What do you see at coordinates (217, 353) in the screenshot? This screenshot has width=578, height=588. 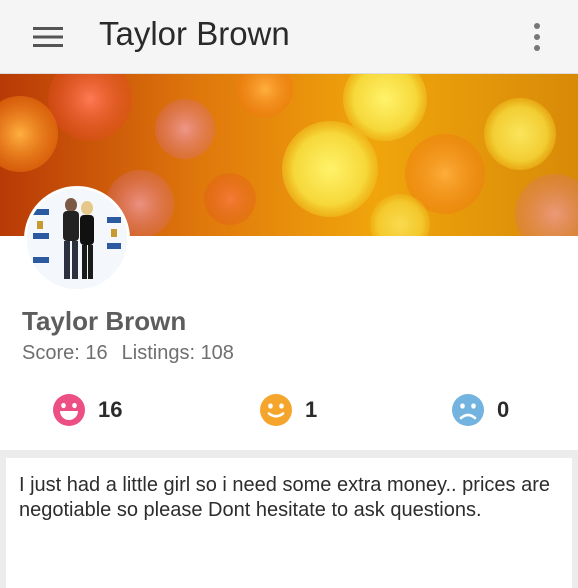 I see `listings-value: 108` at bounding box center [217, 353].